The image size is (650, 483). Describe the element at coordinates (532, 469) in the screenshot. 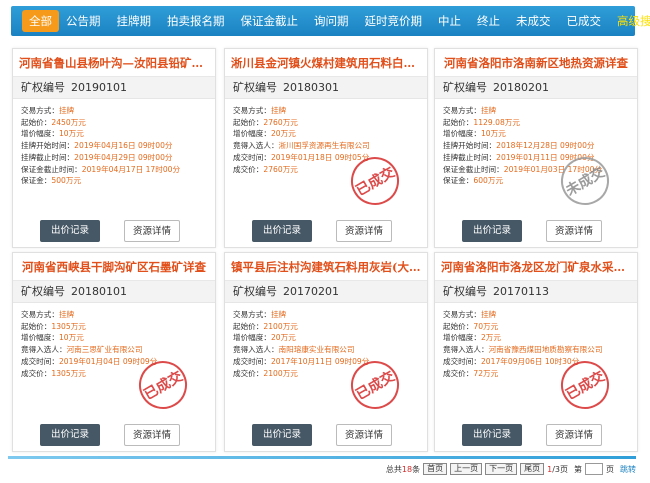

I see `last-page-button: 尾页` at that location.